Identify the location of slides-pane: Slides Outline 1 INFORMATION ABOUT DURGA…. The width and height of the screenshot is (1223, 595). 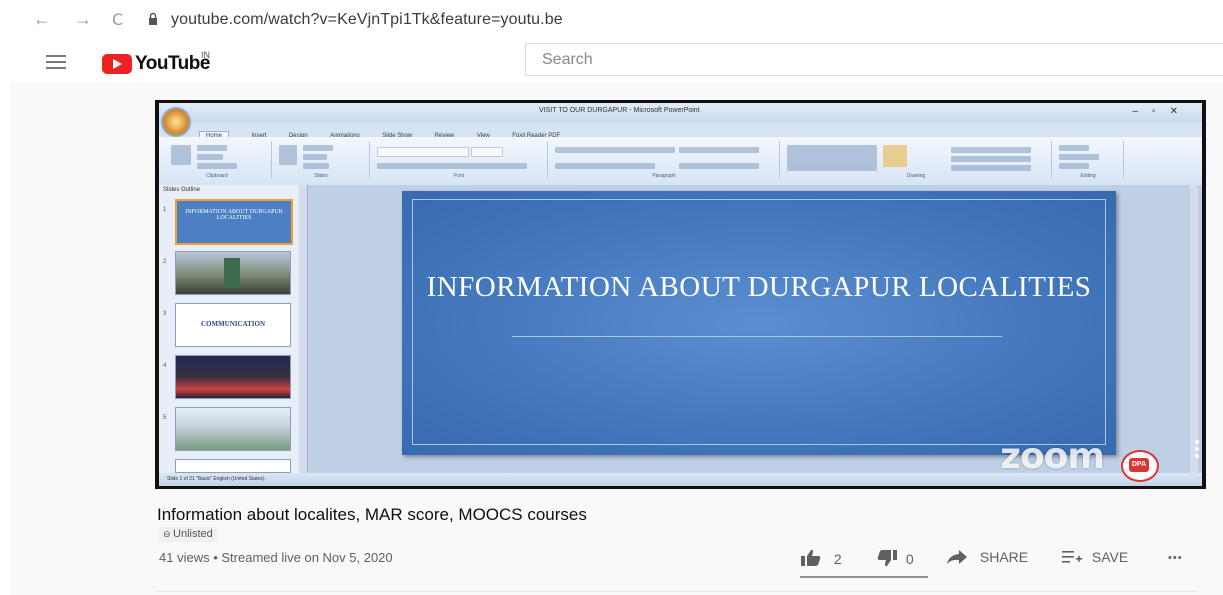
(233, 329).